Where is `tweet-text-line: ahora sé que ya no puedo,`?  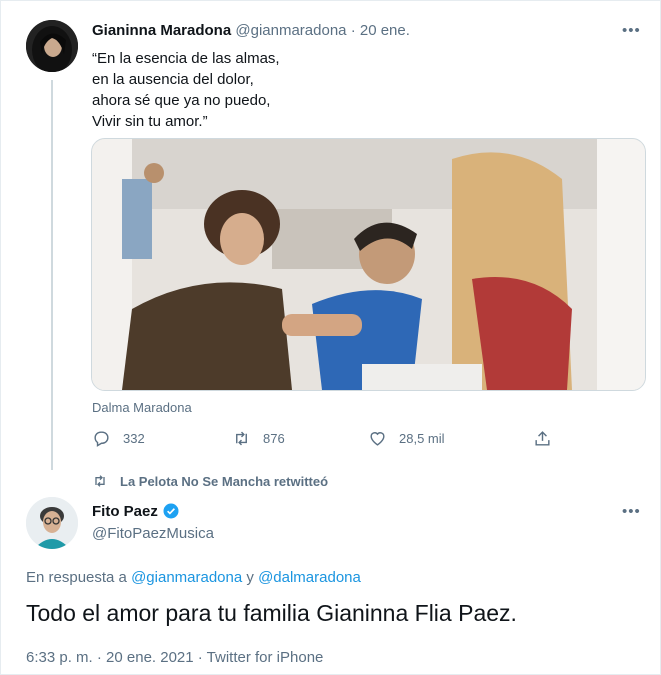
tweet-text-line: ahora sé que ya no puedo, is located at coordinates (181, 100).